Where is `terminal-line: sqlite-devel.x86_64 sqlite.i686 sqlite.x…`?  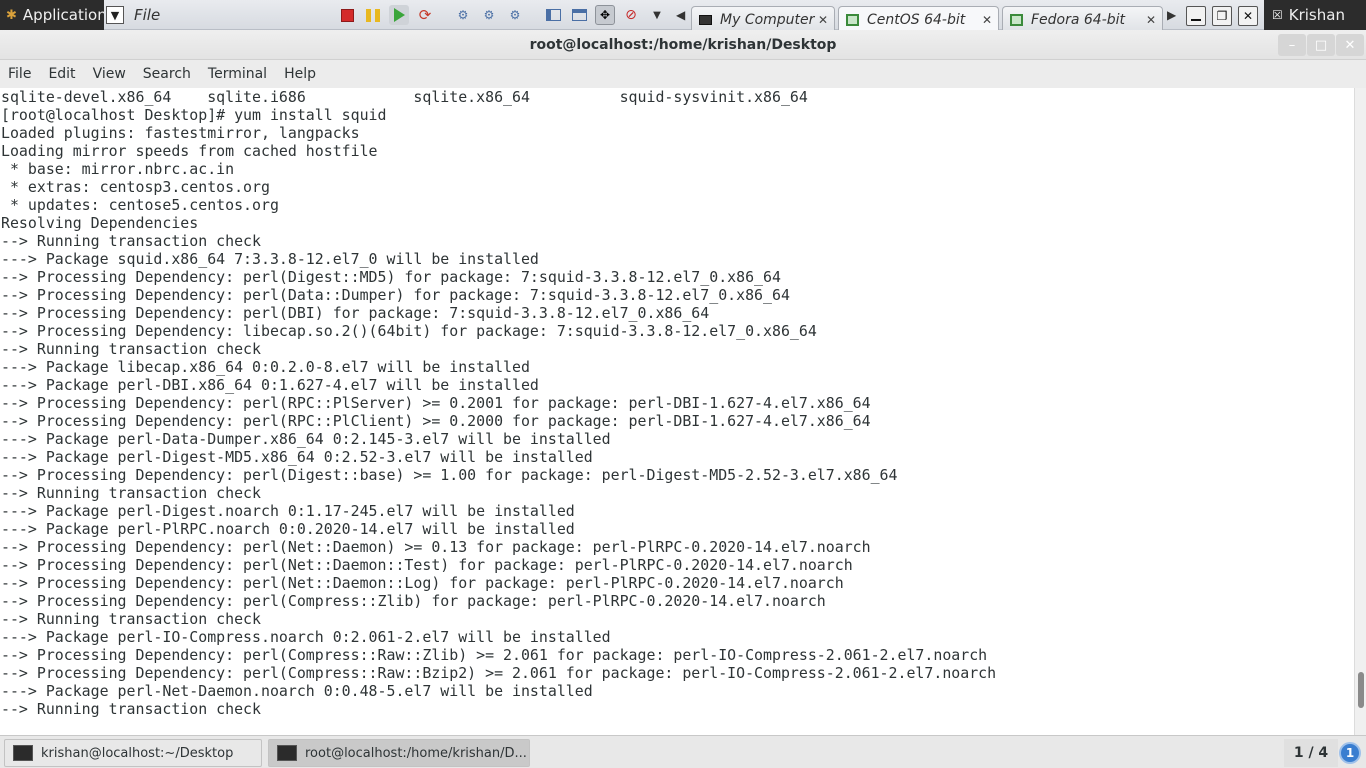
terminal-line: sqlite-devel.x86_64 sqlite.i686 sqlite.x… is located at coordinates (404, 97).